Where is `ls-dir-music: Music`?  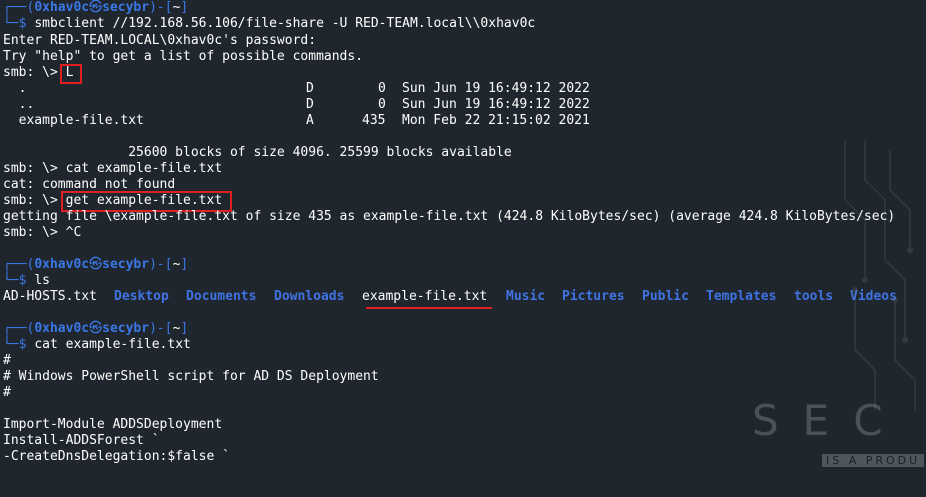
ls-dir-music: Music is located at coordinates (526, 296).